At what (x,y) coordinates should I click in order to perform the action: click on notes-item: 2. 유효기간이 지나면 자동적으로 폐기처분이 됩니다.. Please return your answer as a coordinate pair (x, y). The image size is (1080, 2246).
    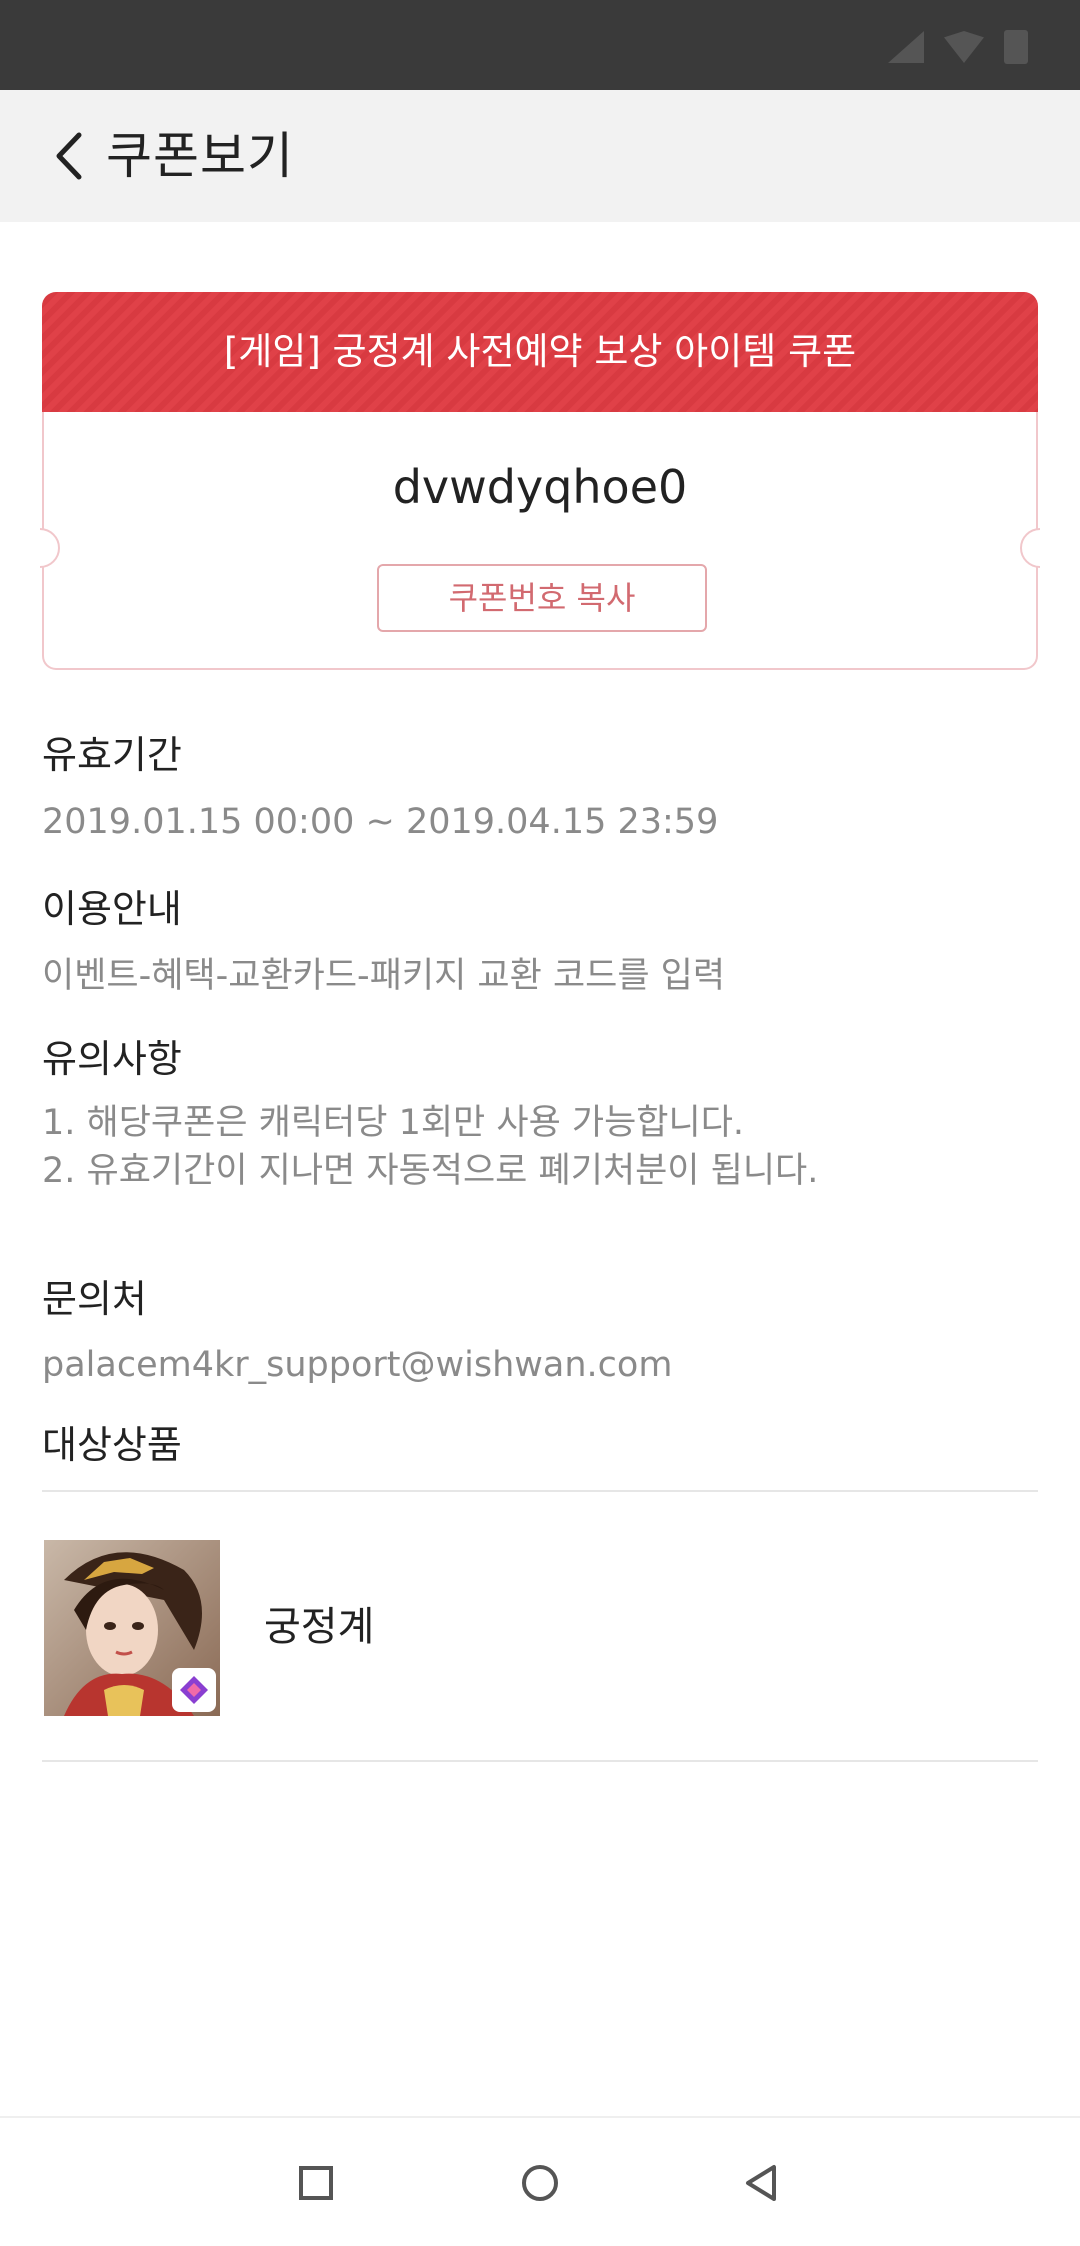
    Looking at the image, I should click on (430, 1171).